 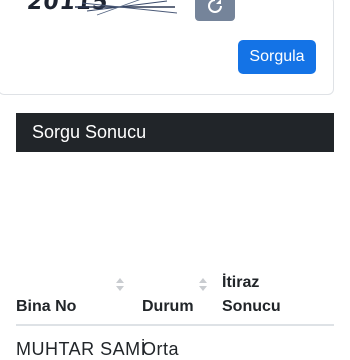 What do you see at coordinates (175, 325) in the screenshot?
I see `table-header-divider` at bounding box center [175, 325].